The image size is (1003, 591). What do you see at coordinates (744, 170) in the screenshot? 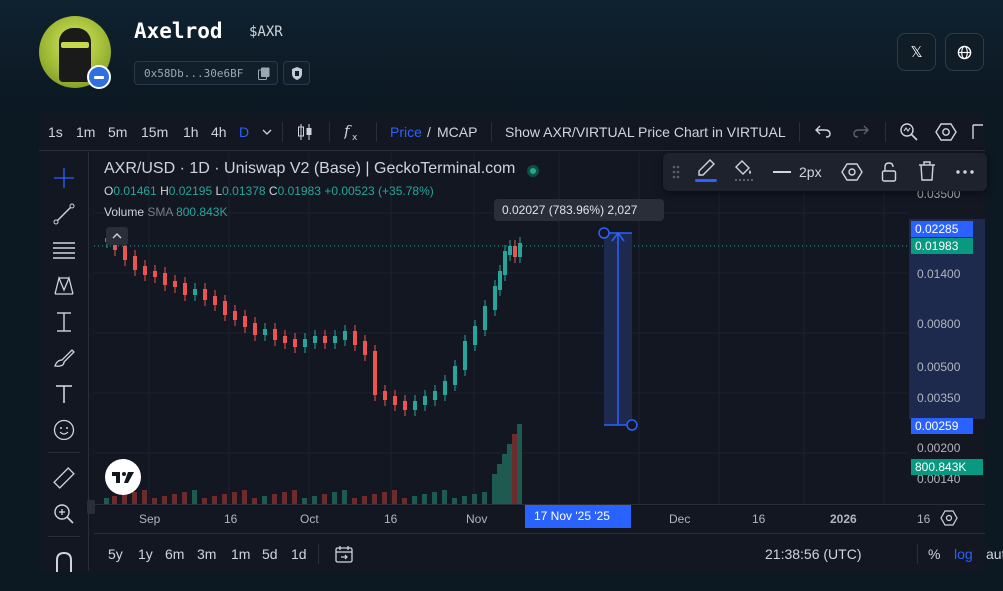
I see `fill-bucket-icon` at bounding box center [744, 170].